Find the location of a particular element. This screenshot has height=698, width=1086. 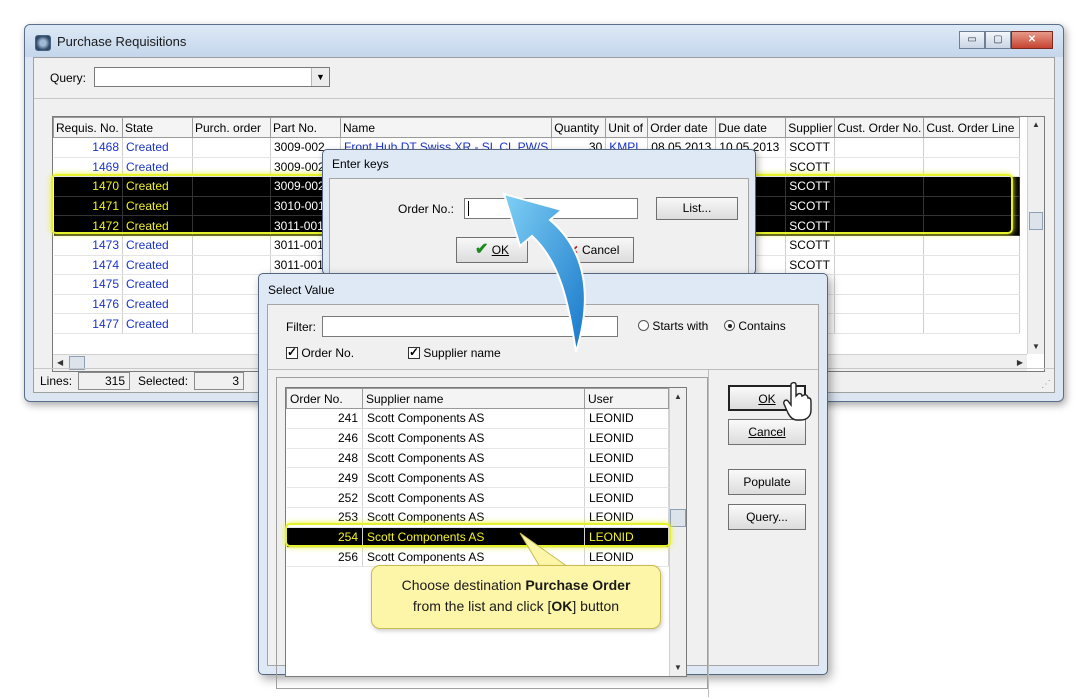

list-item: 252 Scott Components AS LEONID is located at coordinates (477, 497).